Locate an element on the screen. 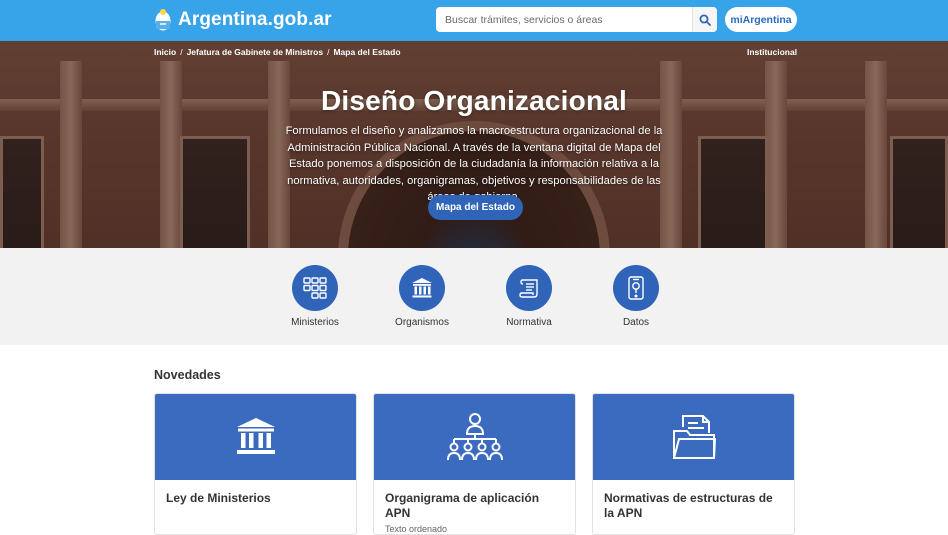  card-title: Organigrama de aplicación APN is located at coordinates (462, 505).